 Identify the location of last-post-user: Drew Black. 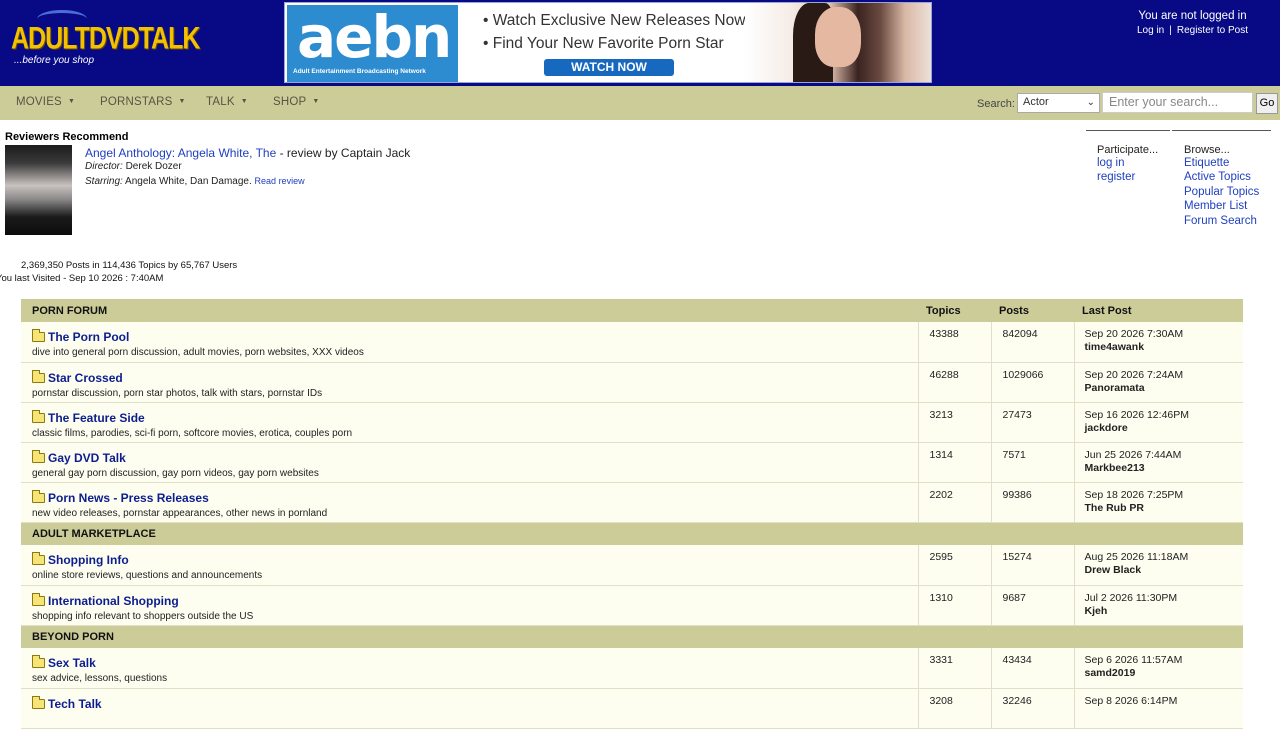
(1164, 570).